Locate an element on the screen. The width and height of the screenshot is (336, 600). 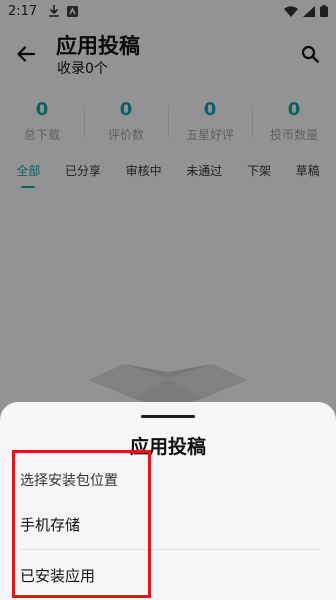
drag-handle is located at coordinates (168, 416).